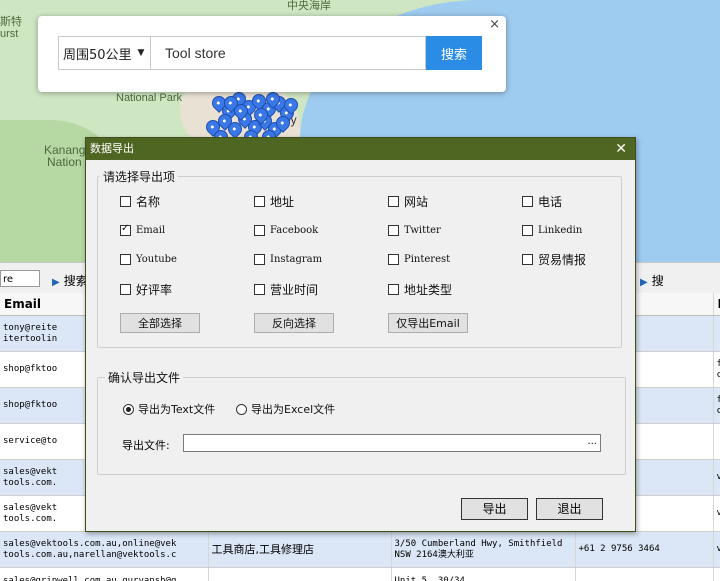 This screenshot has width=720, height=581. I want to click on export-option-label: Facebook, so click(294, 230).